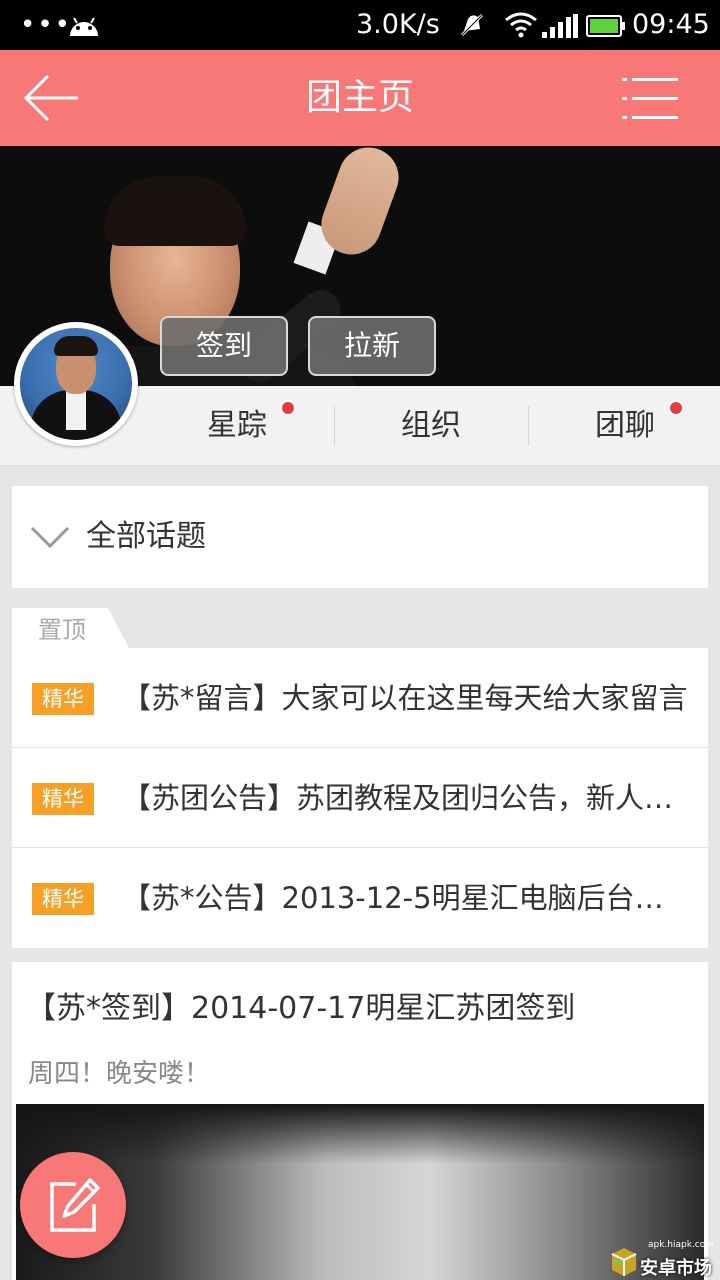 This screenshot has width=720, height=1280. I want to click on tab-label: 团聊, so click(625, 425).